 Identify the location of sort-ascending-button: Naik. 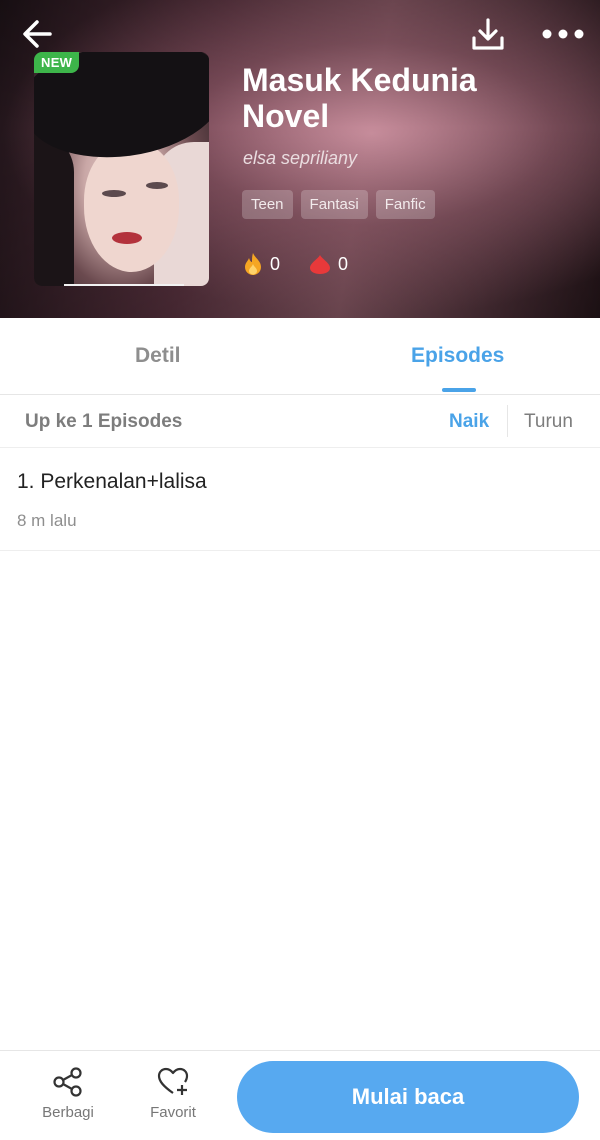
(469, 422).